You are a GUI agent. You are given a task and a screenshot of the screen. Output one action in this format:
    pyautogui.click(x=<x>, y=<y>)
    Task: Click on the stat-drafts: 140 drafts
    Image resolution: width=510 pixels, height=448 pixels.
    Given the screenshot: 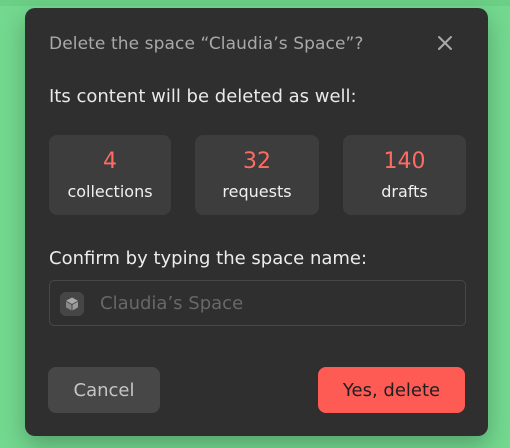 What is the action you would take?
    pyautogui.click(x=404, y=175)
    